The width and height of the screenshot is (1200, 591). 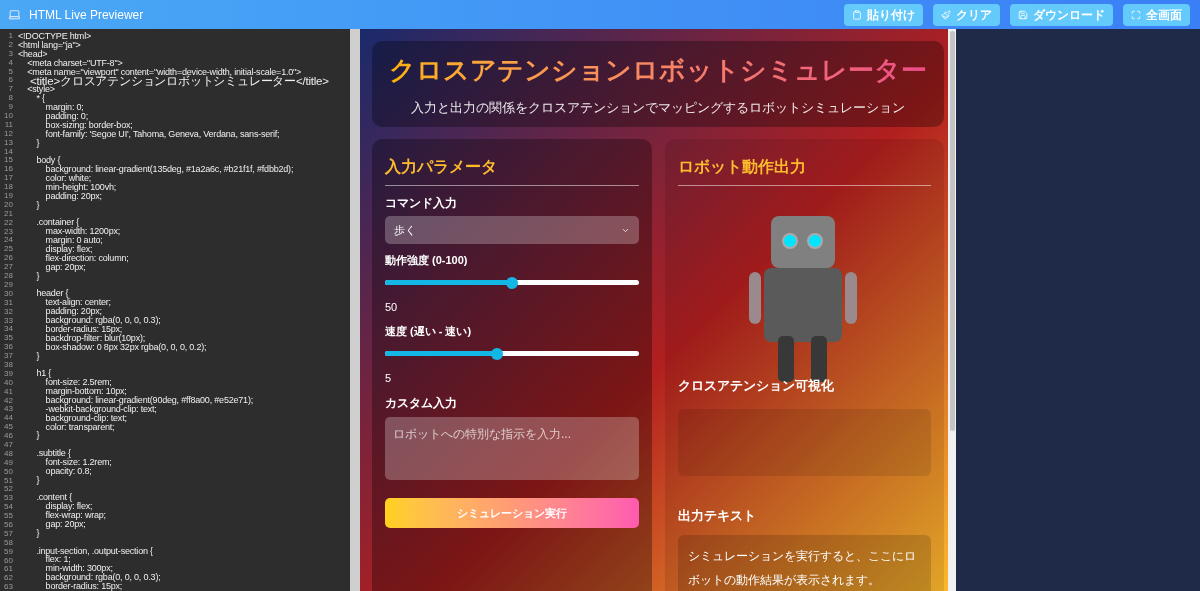 I want to click on code-line: flex-wrap: wrap;, so click(x=75, y=516).